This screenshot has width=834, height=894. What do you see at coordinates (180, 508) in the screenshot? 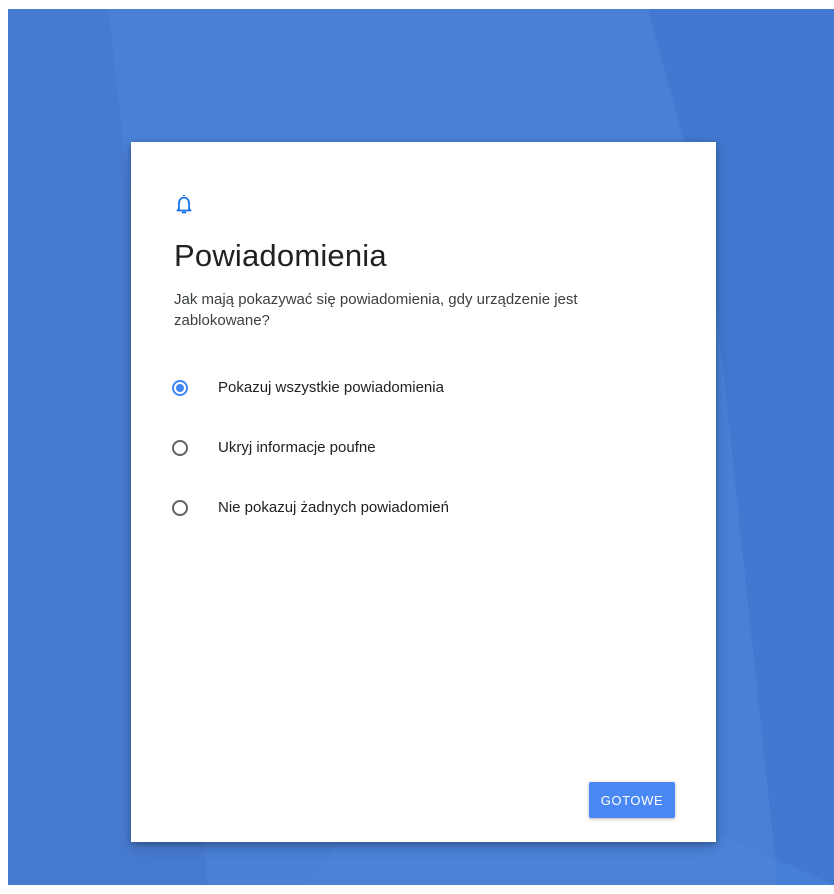
I see `radio-show-none` at bounding box center [180, 508].